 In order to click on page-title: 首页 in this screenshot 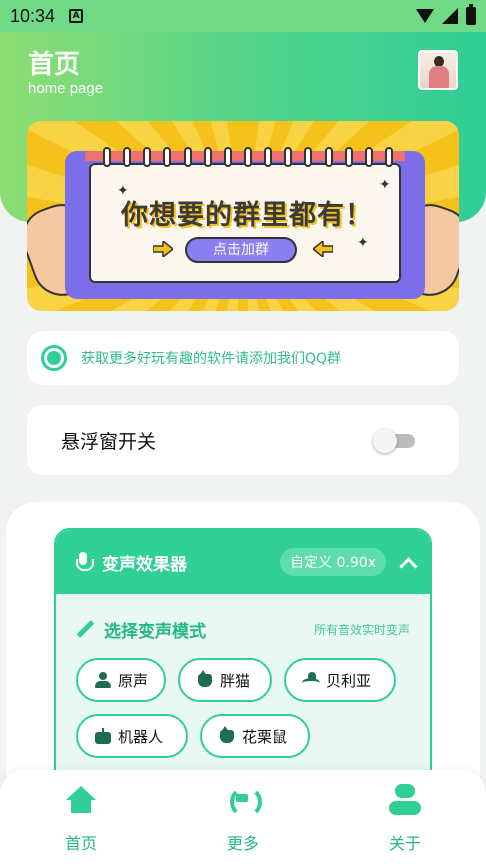, I will do `click(54, 65)`.